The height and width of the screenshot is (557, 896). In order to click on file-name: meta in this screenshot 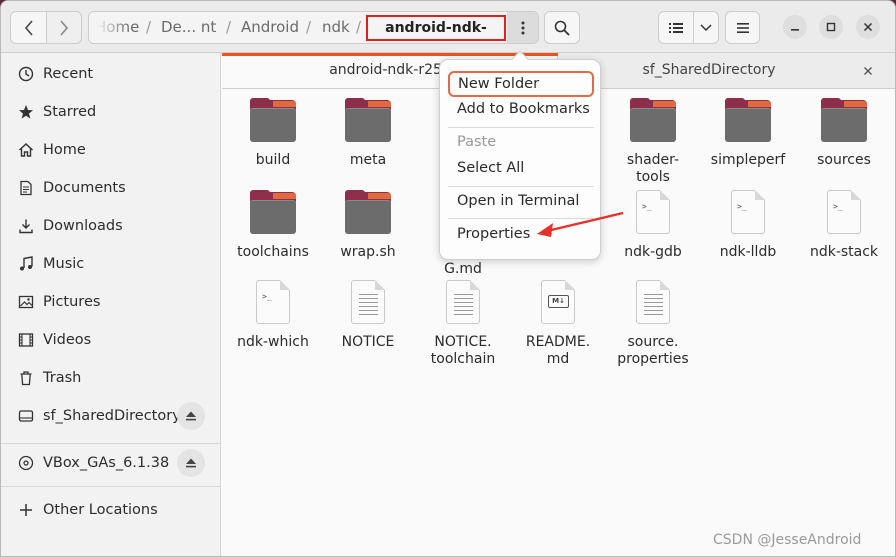, I will do `click(368, 160)`.